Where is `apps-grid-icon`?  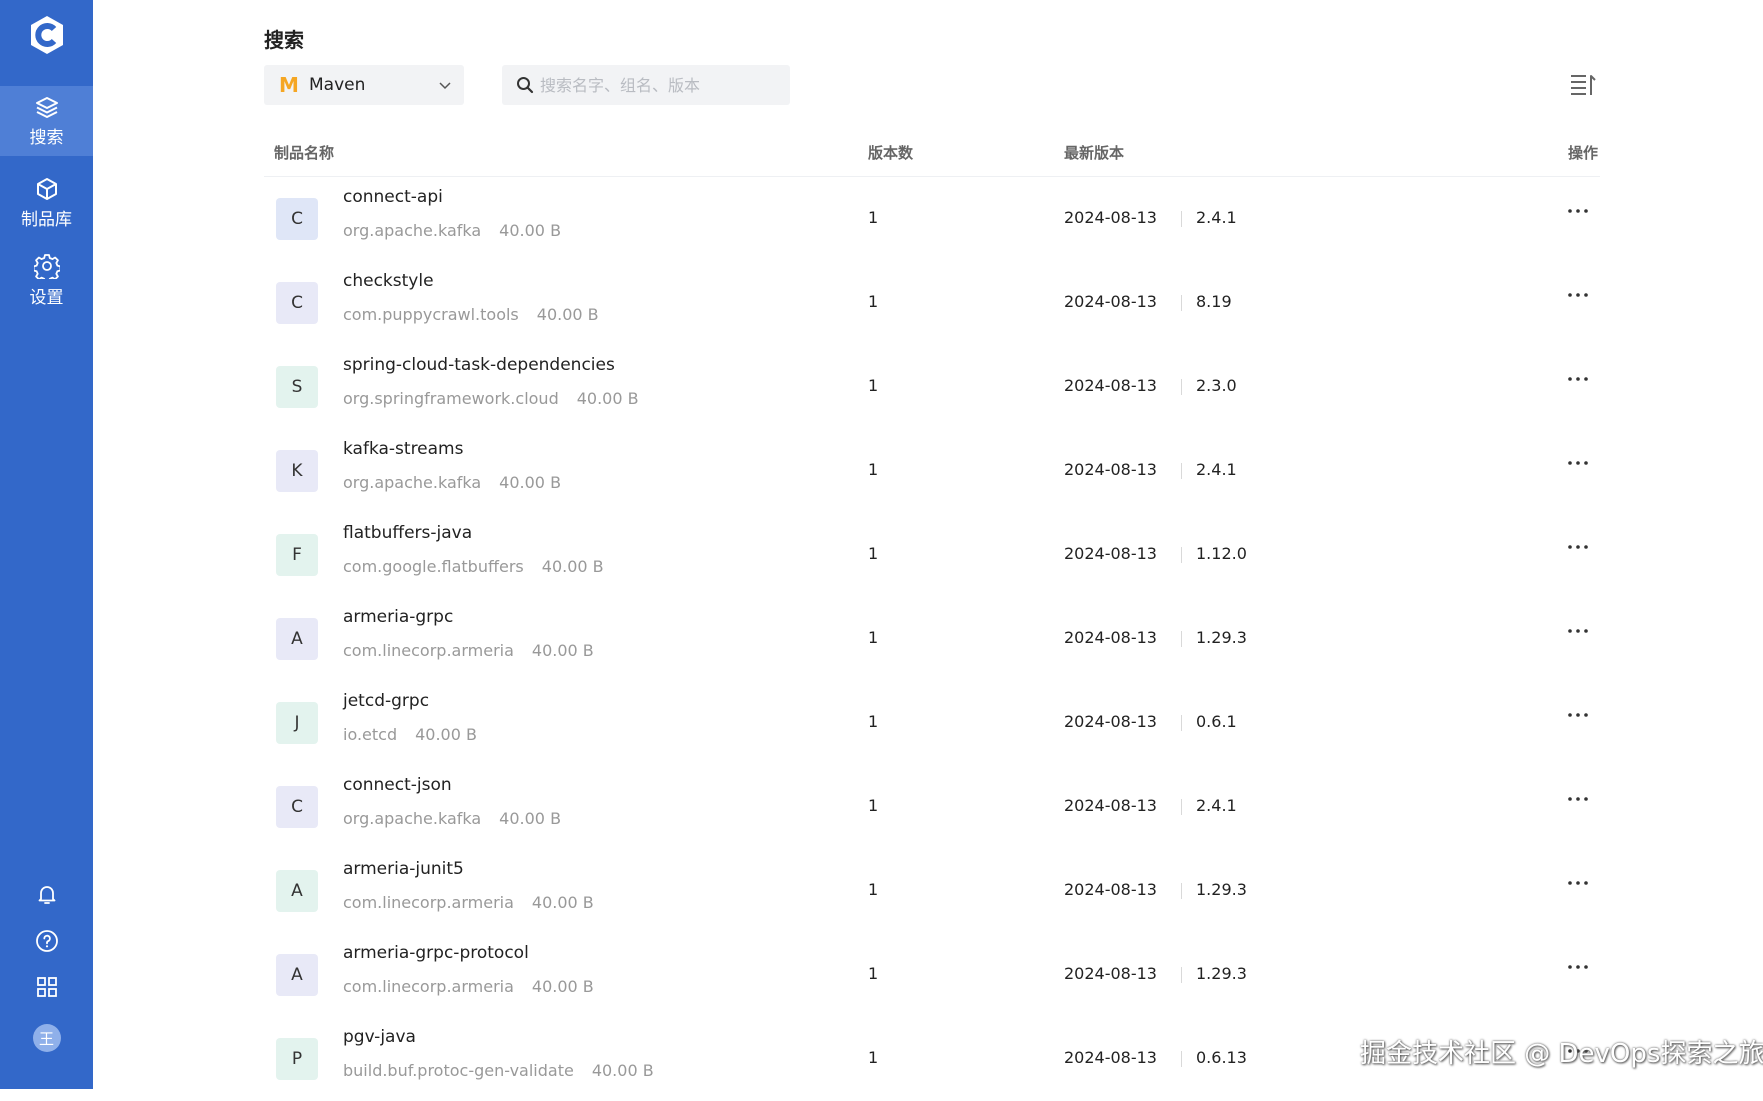 apps-grid-icon is located at coordinates (46, 987).